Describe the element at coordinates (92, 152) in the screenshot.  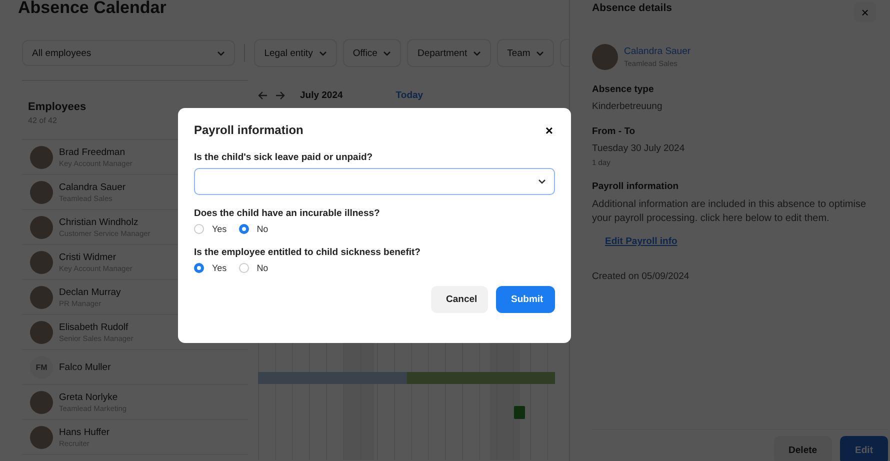
I see `employee-name: Brad Freedman` at that location.